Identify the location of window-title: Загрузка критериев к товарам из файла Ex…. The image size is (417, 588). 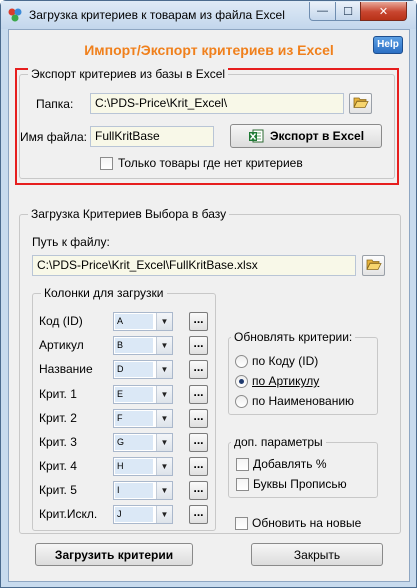
(157, 15).